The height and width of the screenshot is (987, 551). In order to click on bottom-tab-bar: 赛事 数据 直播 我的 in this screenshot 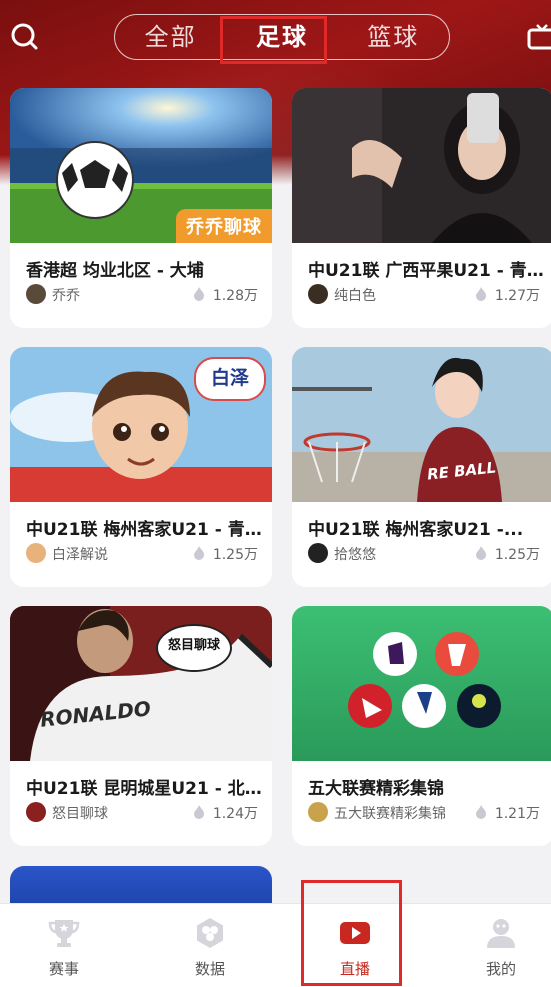, I will do `click(275, 945)`.